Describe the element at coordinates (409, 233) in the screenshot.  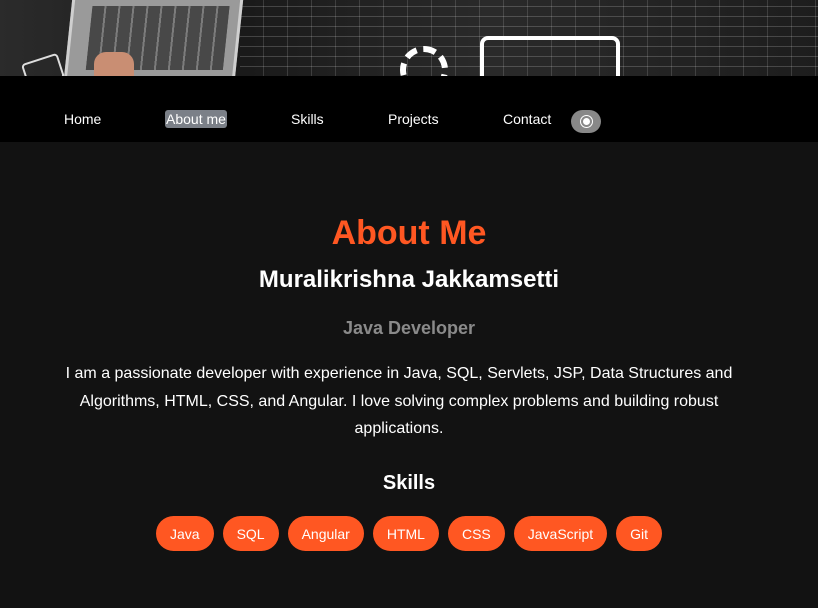
I see `section-title: About Me` at that location.